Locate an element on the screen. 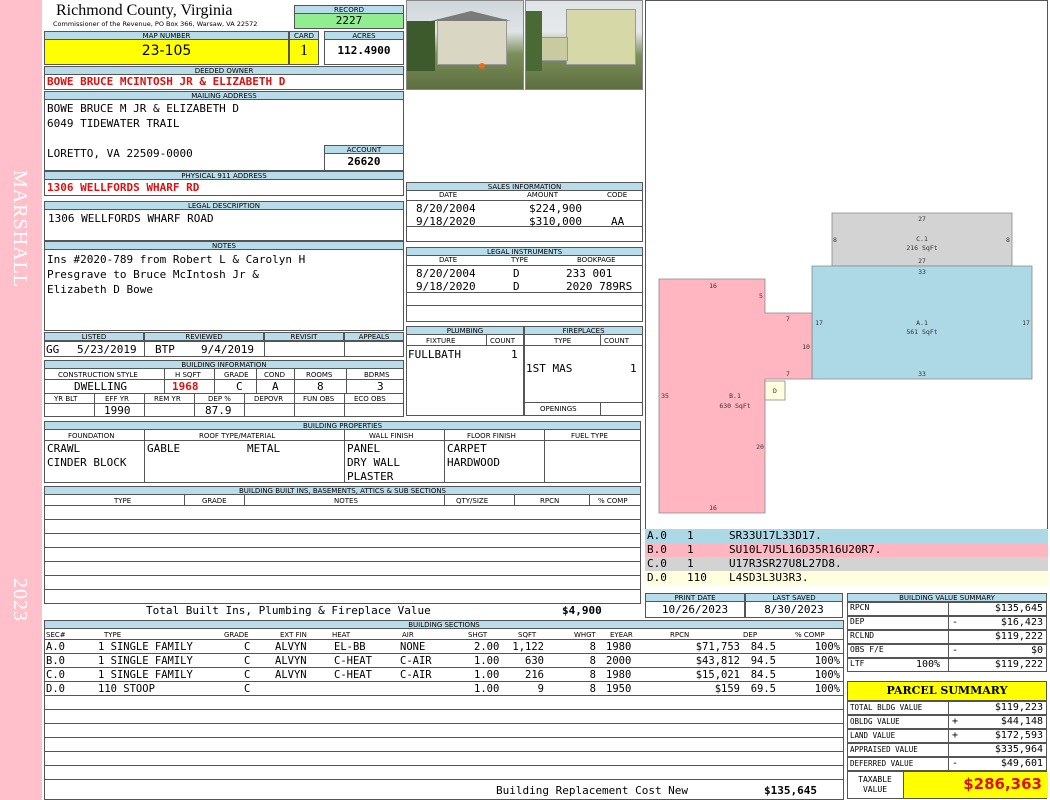 The width and height of the screenshot is (1050, 800). notes-line-3: Elizabeth D Bowe is located at coordinates (100, 289).